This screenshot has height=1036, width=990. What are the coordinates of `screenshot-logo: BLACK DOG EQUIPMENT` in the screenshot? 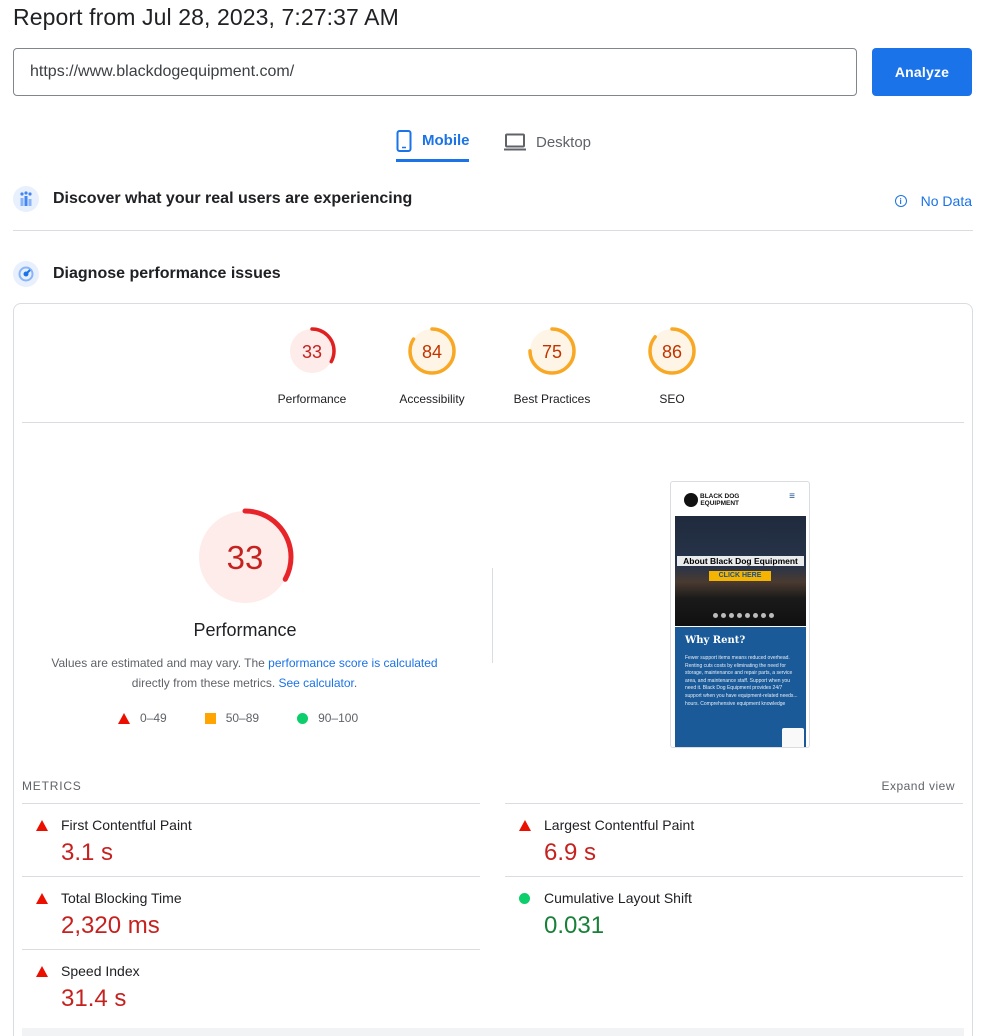 It's located at (711, 500).